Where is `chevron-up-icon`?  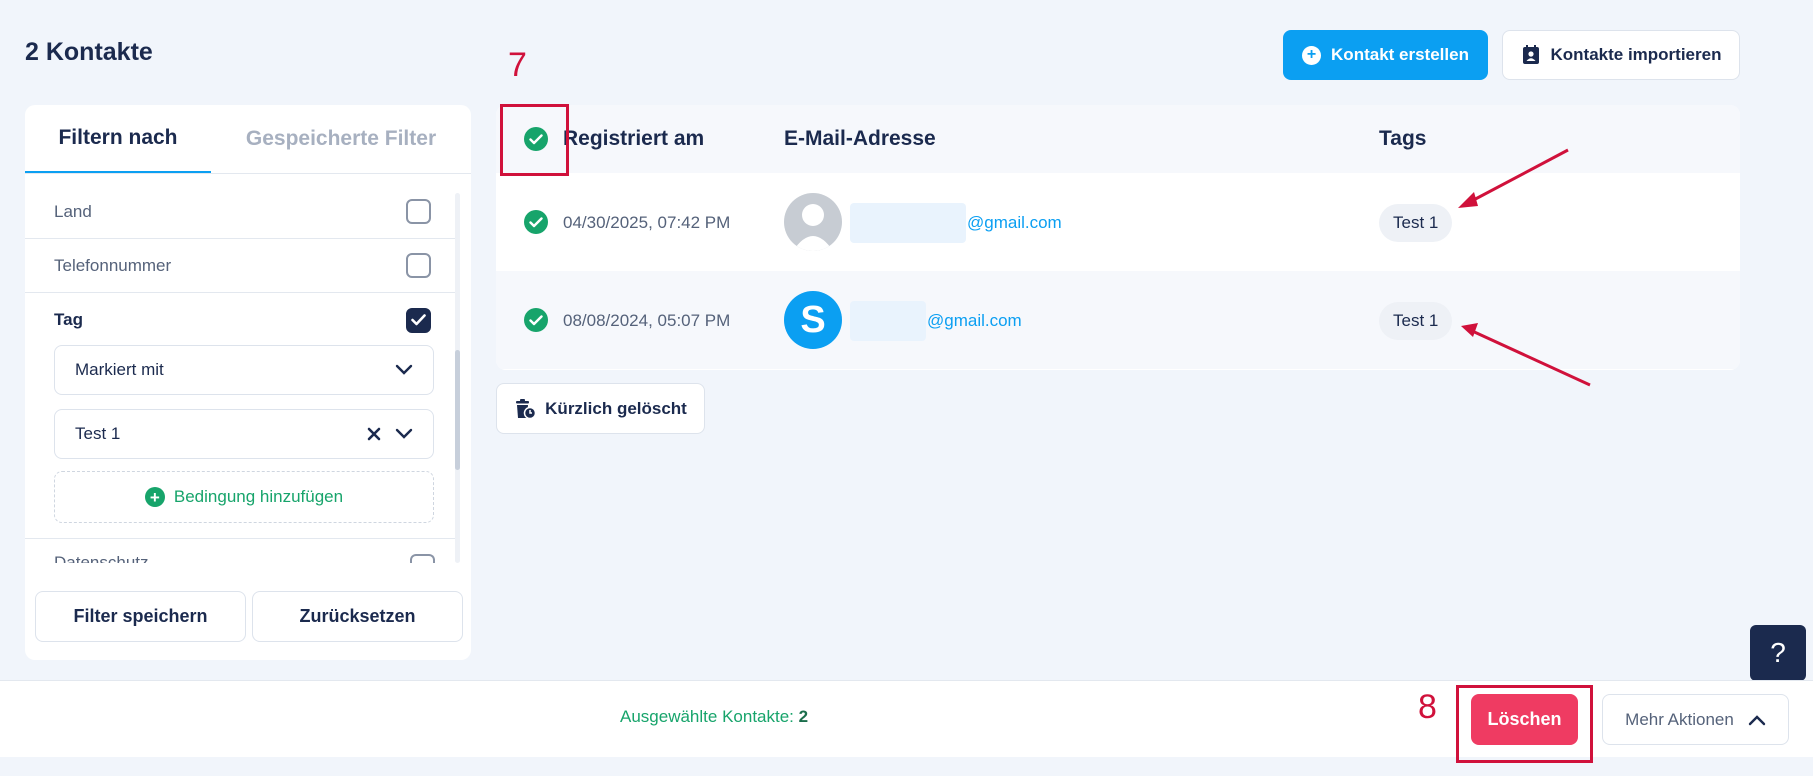
chevron-up-icon is located at coordinates (1757, 719).